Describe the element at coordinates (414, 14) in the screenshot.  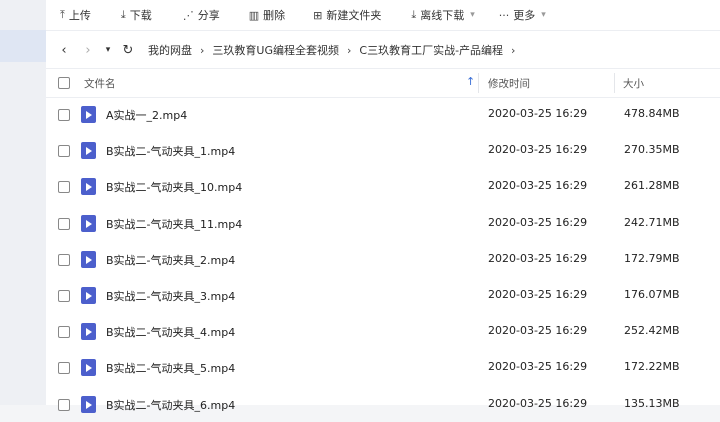
I see `offline-download-icon: ⤓` at that location.